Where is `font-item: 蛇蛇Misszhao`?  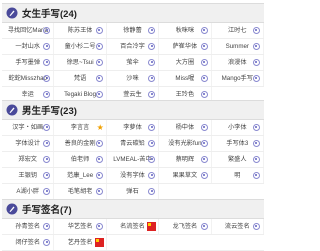
font-item: 蛇蛇Misszhao is located at coordinates (28, 78).